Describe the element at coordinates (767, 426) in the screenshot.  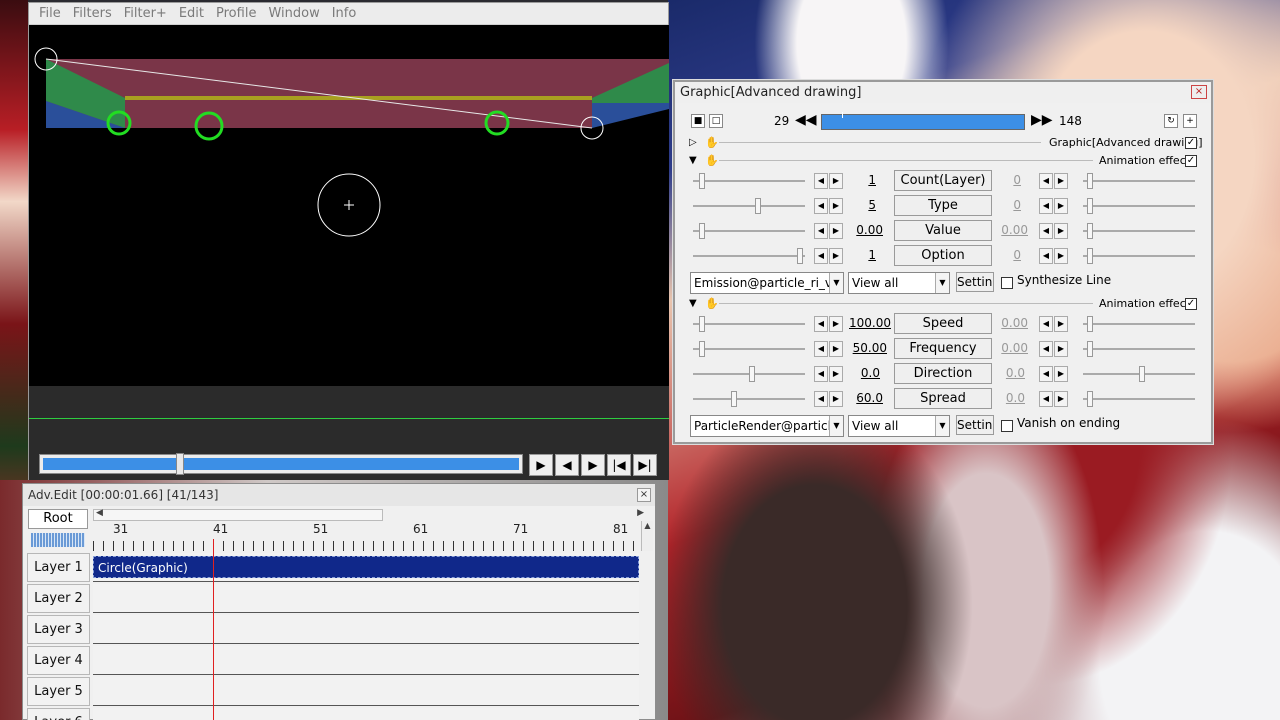
I see `script-select: ParticleRender@particle ▼` at that location.